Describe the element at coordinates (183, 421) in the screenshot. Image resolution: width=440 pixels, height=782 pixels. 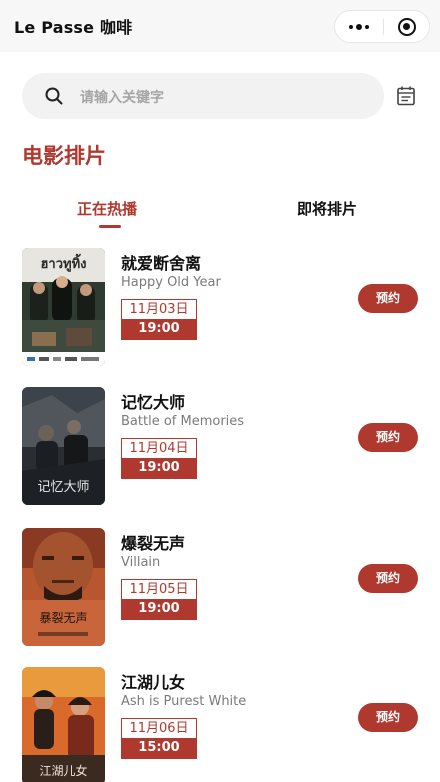
I see `movie-subtitle: Battle of Memories` at that location.